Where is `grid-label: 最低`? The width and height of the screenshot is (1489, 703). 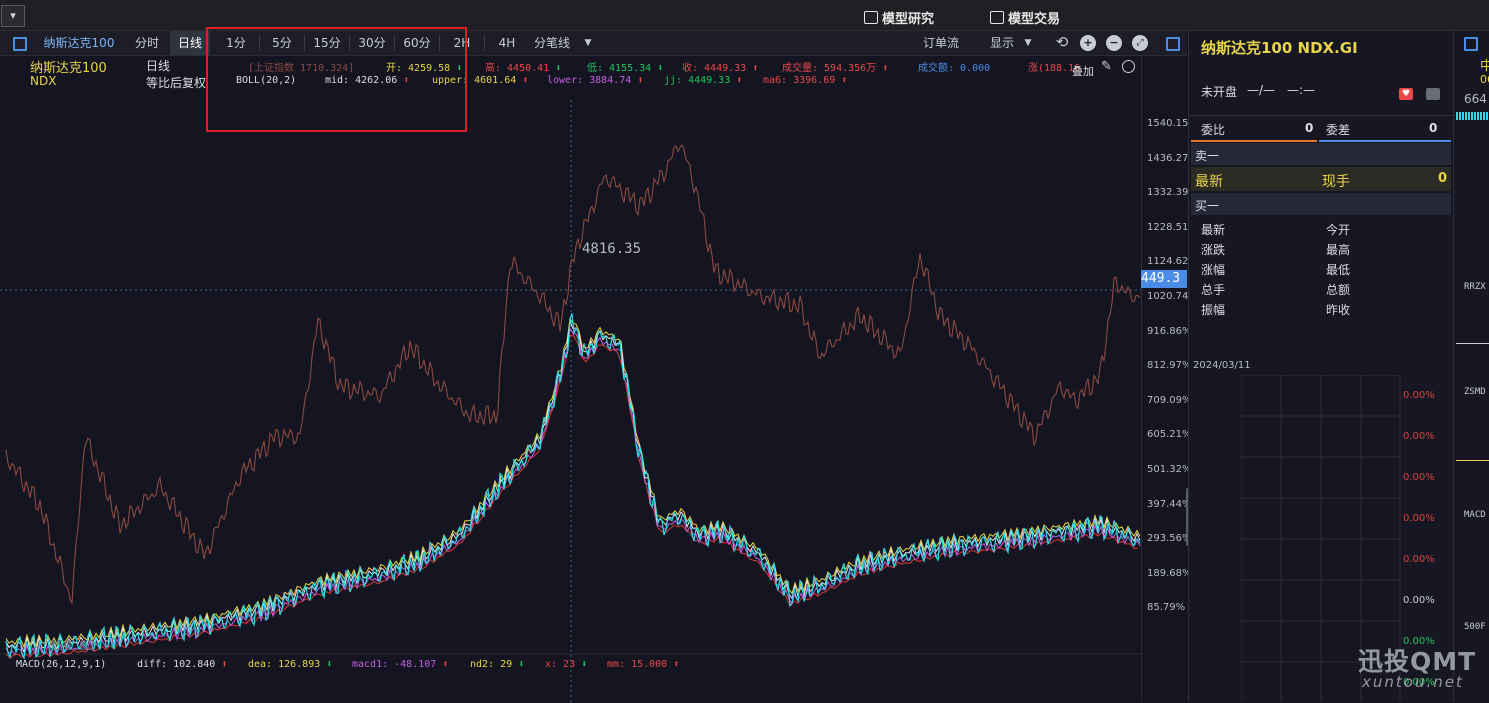 grid-label: 最低 is located at coordinates (1338, 270).